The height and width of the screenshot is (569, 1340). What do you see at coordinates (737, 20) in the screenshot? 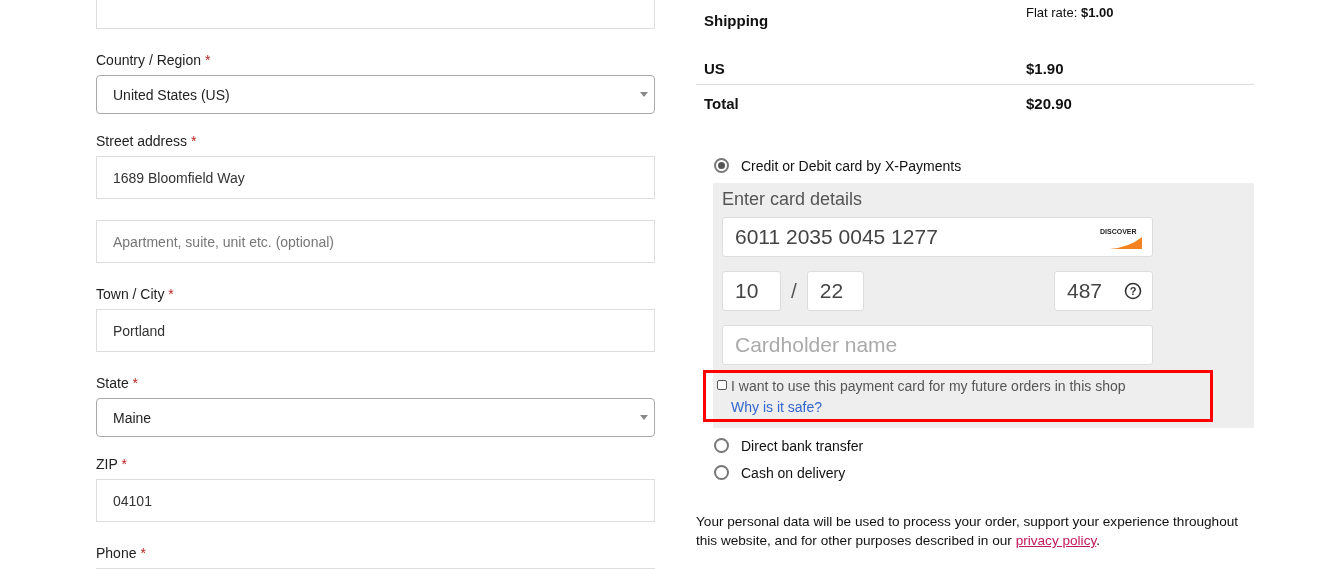
I see `summary-label: Shipping` at bounding box center [737, 20].